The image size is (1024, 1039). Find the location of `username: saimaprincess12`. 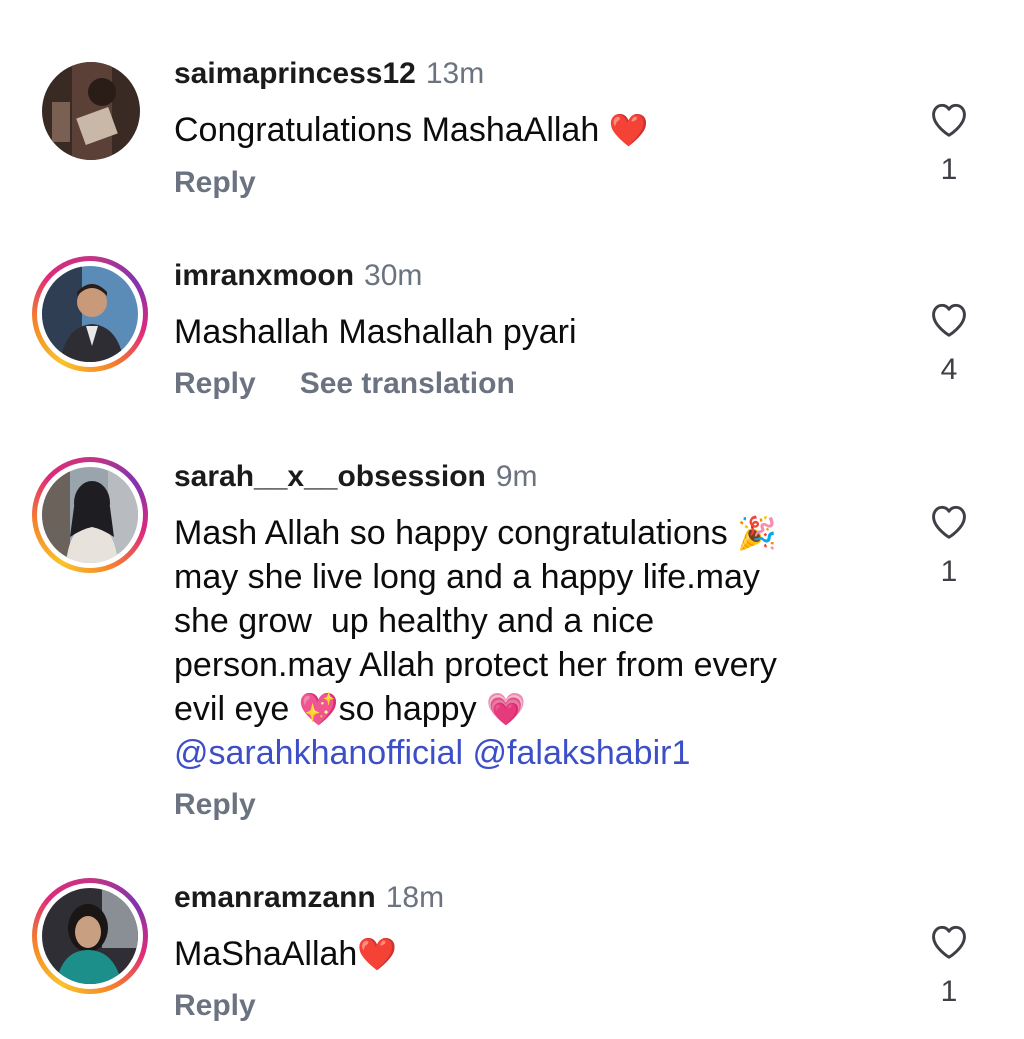

username: saimaprincess12 is located at coordinates (295, 73).